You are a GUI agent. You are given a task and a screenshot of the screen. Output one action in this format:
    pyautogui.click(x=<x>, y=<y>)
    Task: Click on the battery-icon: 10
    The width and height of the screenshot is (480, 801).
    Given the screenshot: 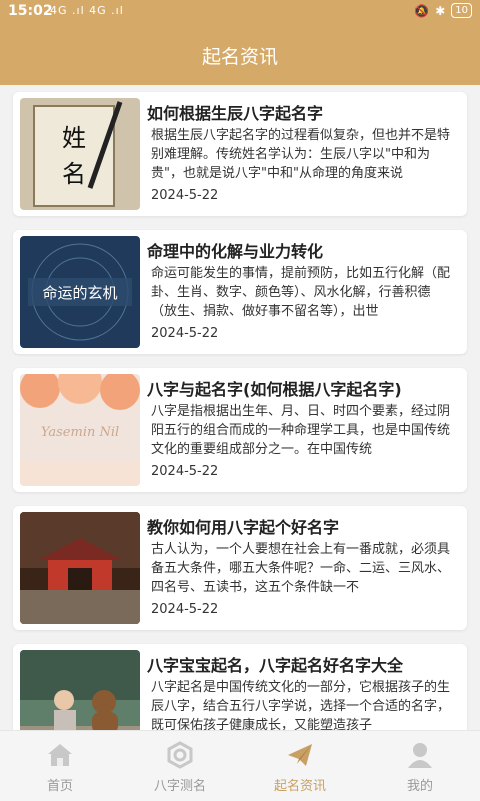 What is the action you would take?
    pyautogui.click(x=461, y=10)
    